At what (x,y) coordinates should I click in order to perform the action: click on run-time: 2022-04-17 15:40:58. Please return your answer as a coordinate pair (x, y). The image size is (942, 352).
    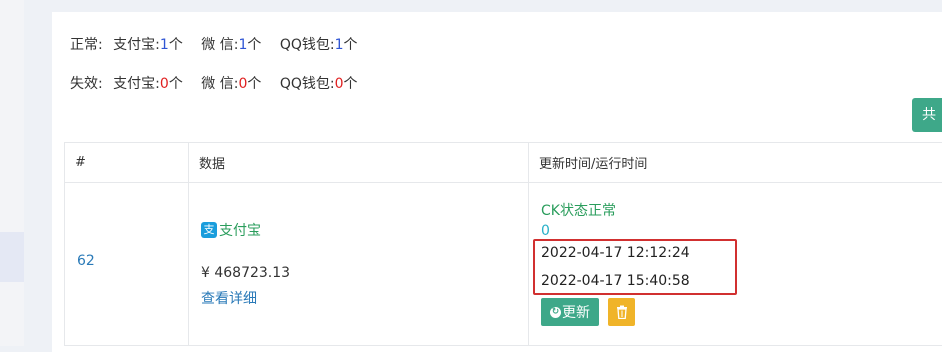
    Looking at the image, I should click on (615, 281).